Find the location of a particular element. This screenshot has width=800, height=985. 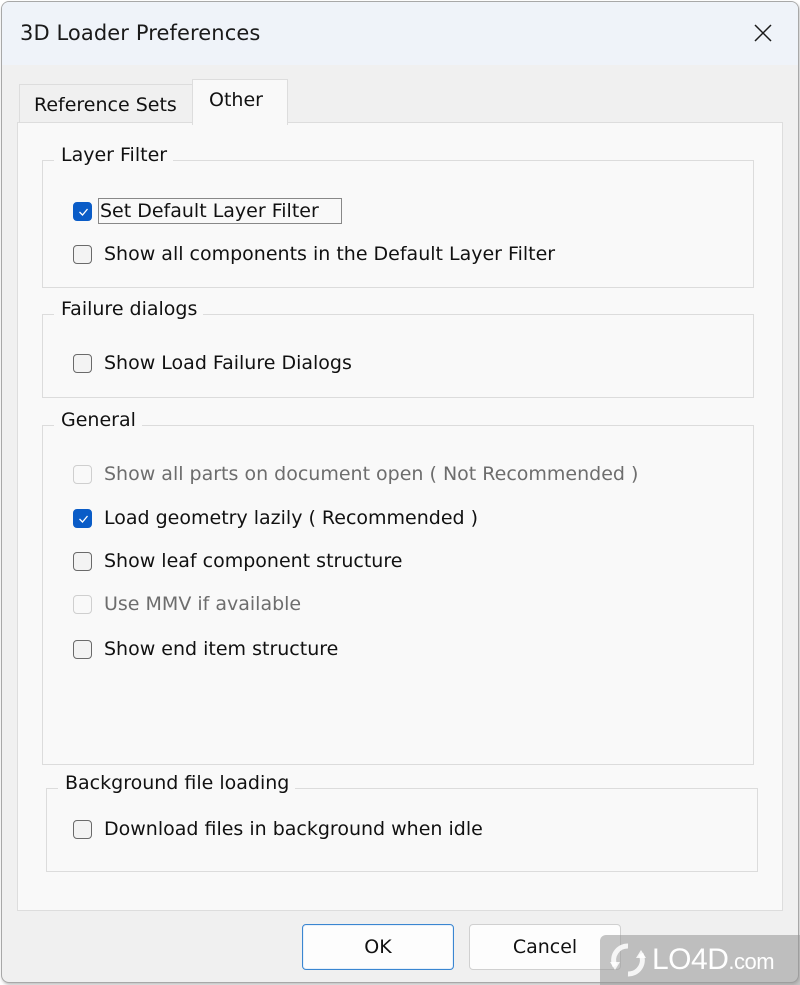

watermark-brand: LO4D is located at coordinates (690, 959).